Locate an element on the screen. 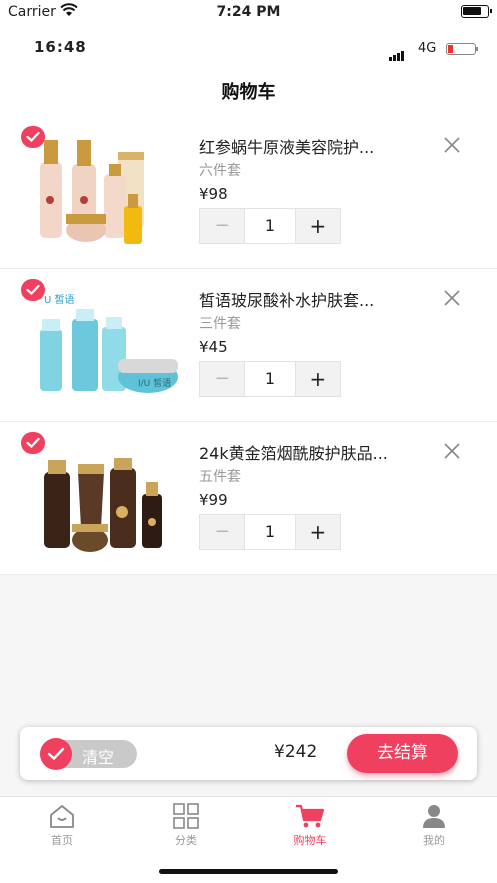 Image resolution: width=497 pixels, height=883 pixels. product-image-hyaluronic-set: U 皙语 I/U 皙语 is located at coordinates (105, 348).